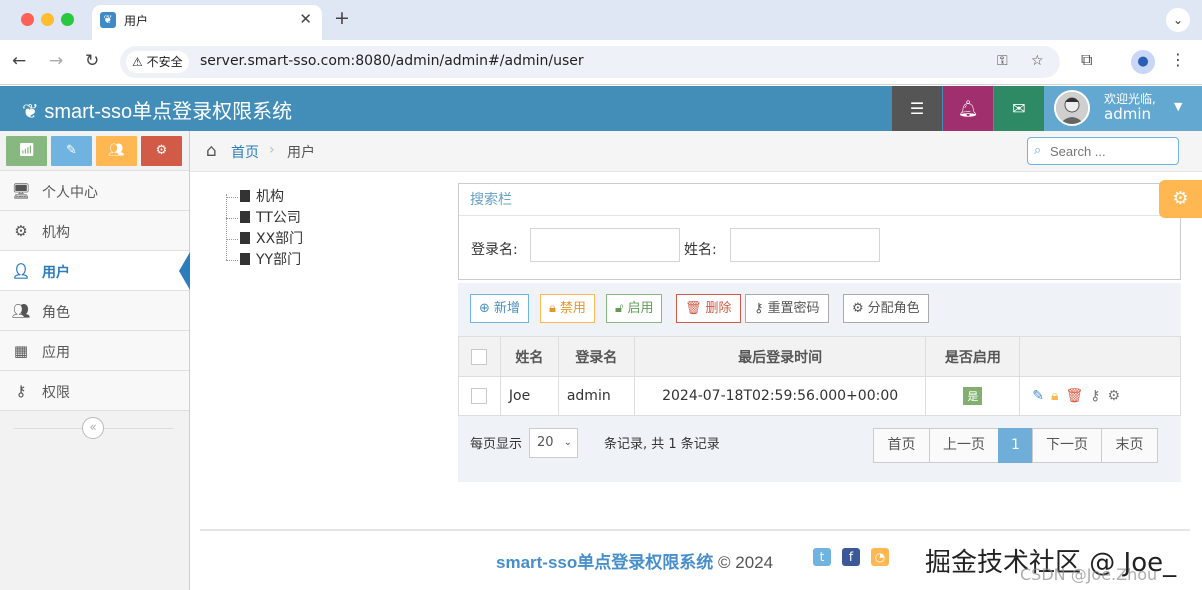 The width and height of the screenshot is (1202, 590). What do you see at coordinates (968, 108) in the screenshot?
I see `notifications-button: 🔔︎` at bounding box center [968, 108].